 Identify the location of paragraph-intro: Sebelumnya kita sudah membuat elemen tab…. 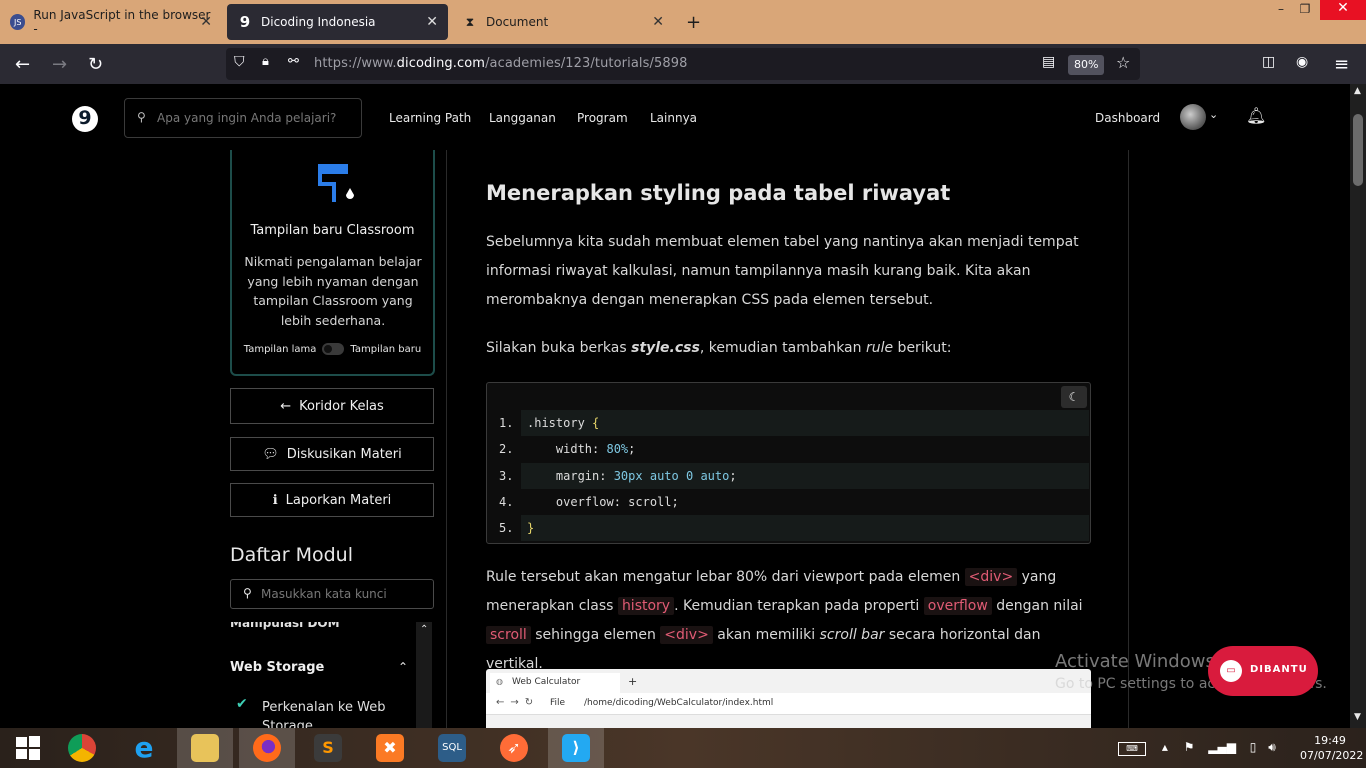
(782, 271).